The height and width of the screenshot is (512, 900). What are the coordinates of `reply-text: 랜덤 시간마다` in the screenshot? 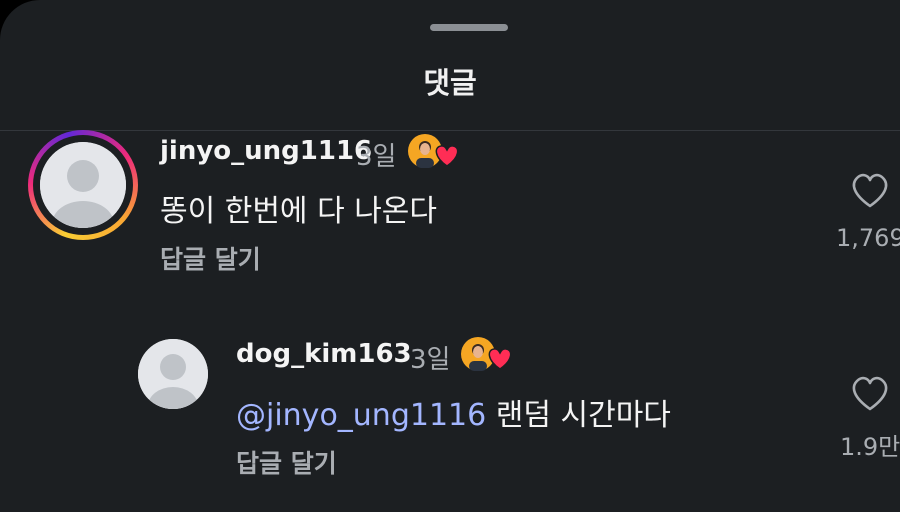 It's located at (583, 415).